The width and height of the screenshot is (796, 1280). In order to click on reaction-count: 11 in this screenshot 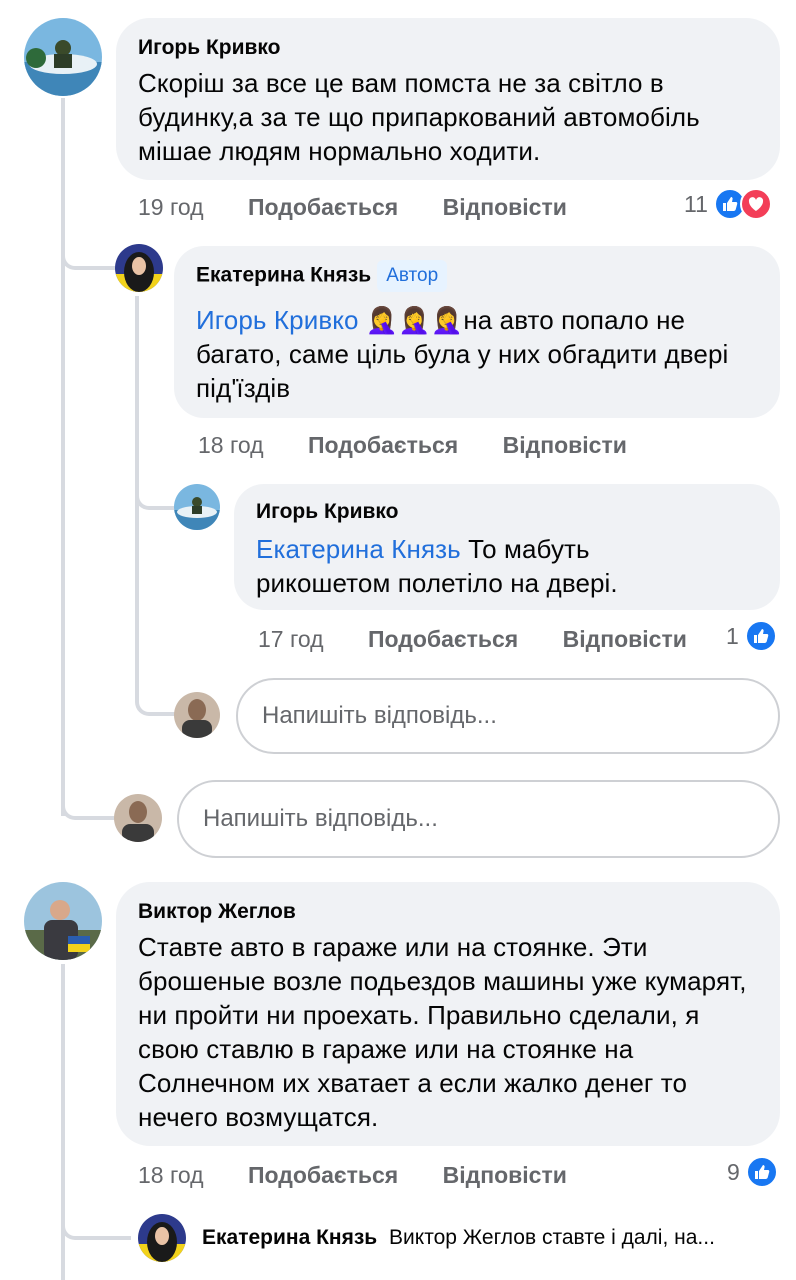, I will do `click(696, 203)`.